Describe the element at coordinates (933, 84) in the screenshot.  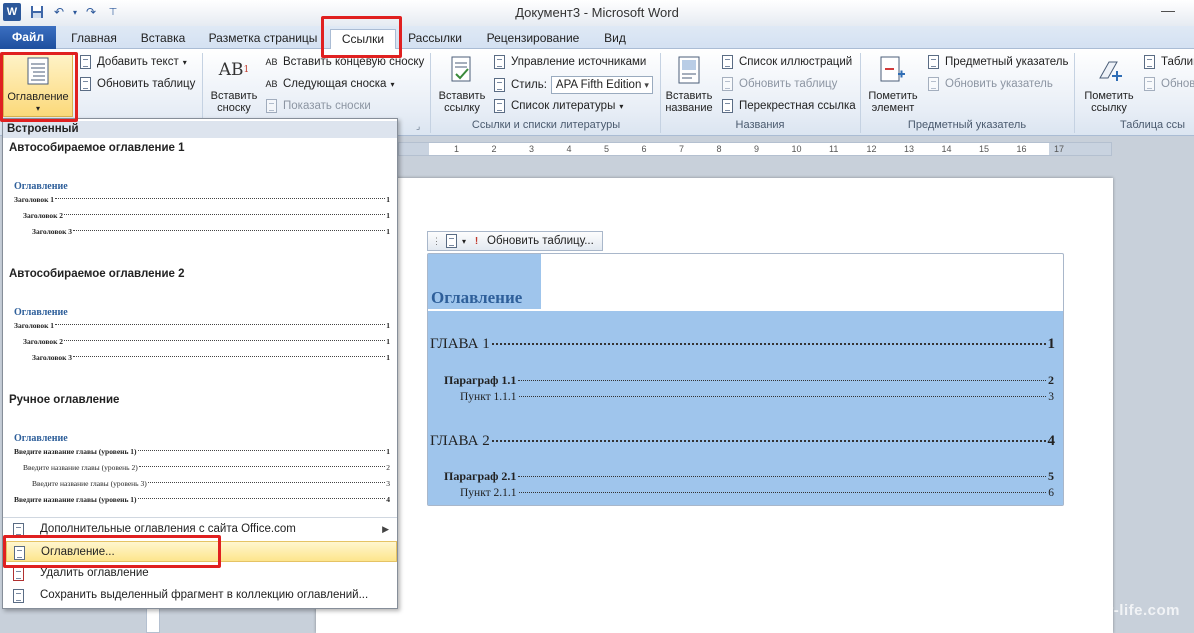
I see `update-index-icon` at that location.